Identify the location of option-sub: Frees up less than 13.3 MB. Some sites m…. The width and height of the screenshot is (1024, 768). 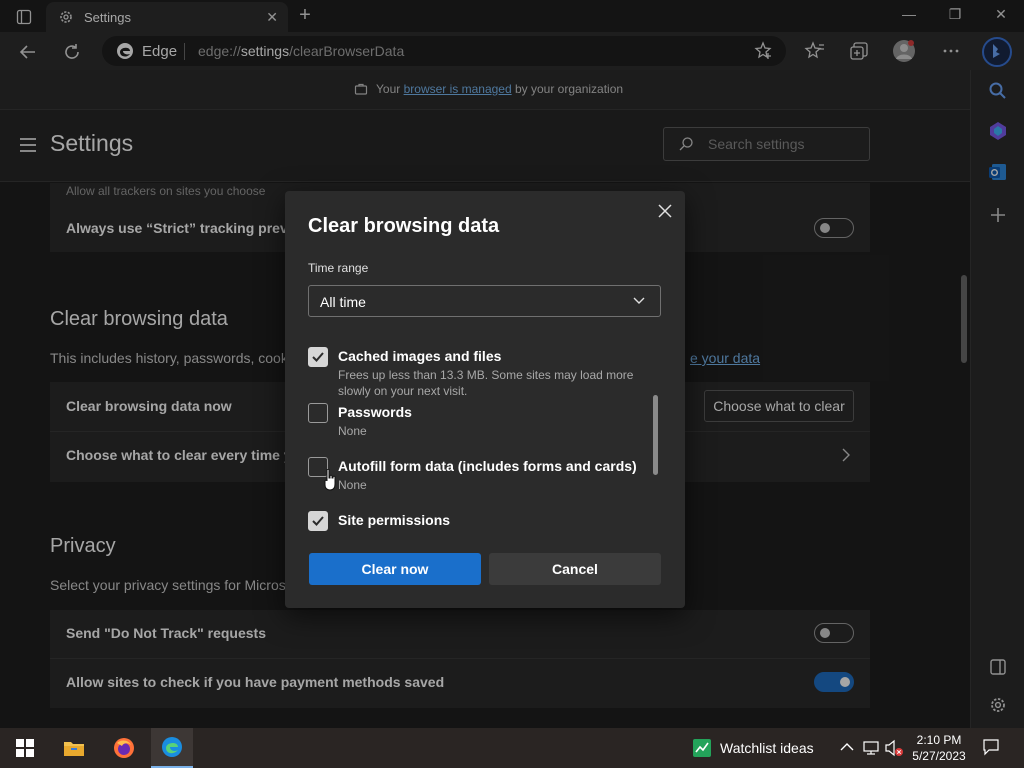
(486, 383).